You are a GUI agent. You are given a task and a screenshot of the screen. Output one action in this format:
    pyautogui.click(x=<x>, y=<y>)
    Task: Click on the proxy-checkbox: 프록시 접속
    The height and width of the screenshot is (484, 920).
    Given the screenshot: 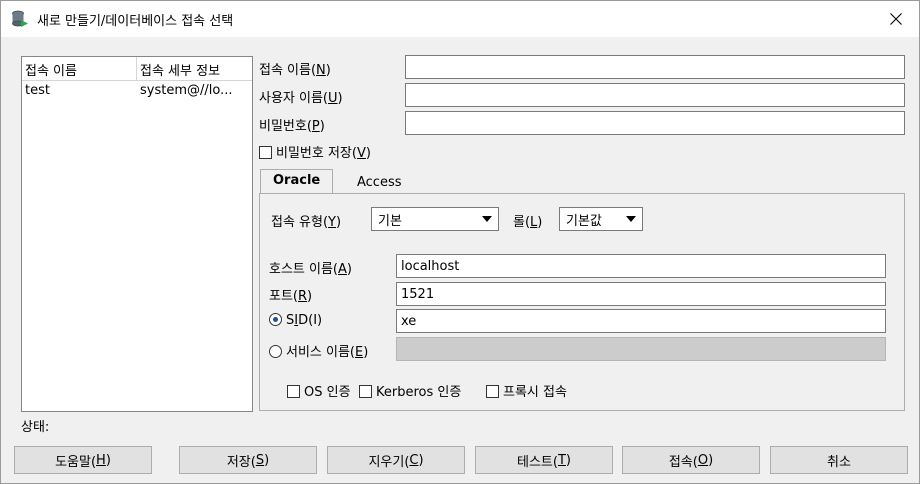 What is the action you would take?
    pyautogui.click(x=526, y=390)
    